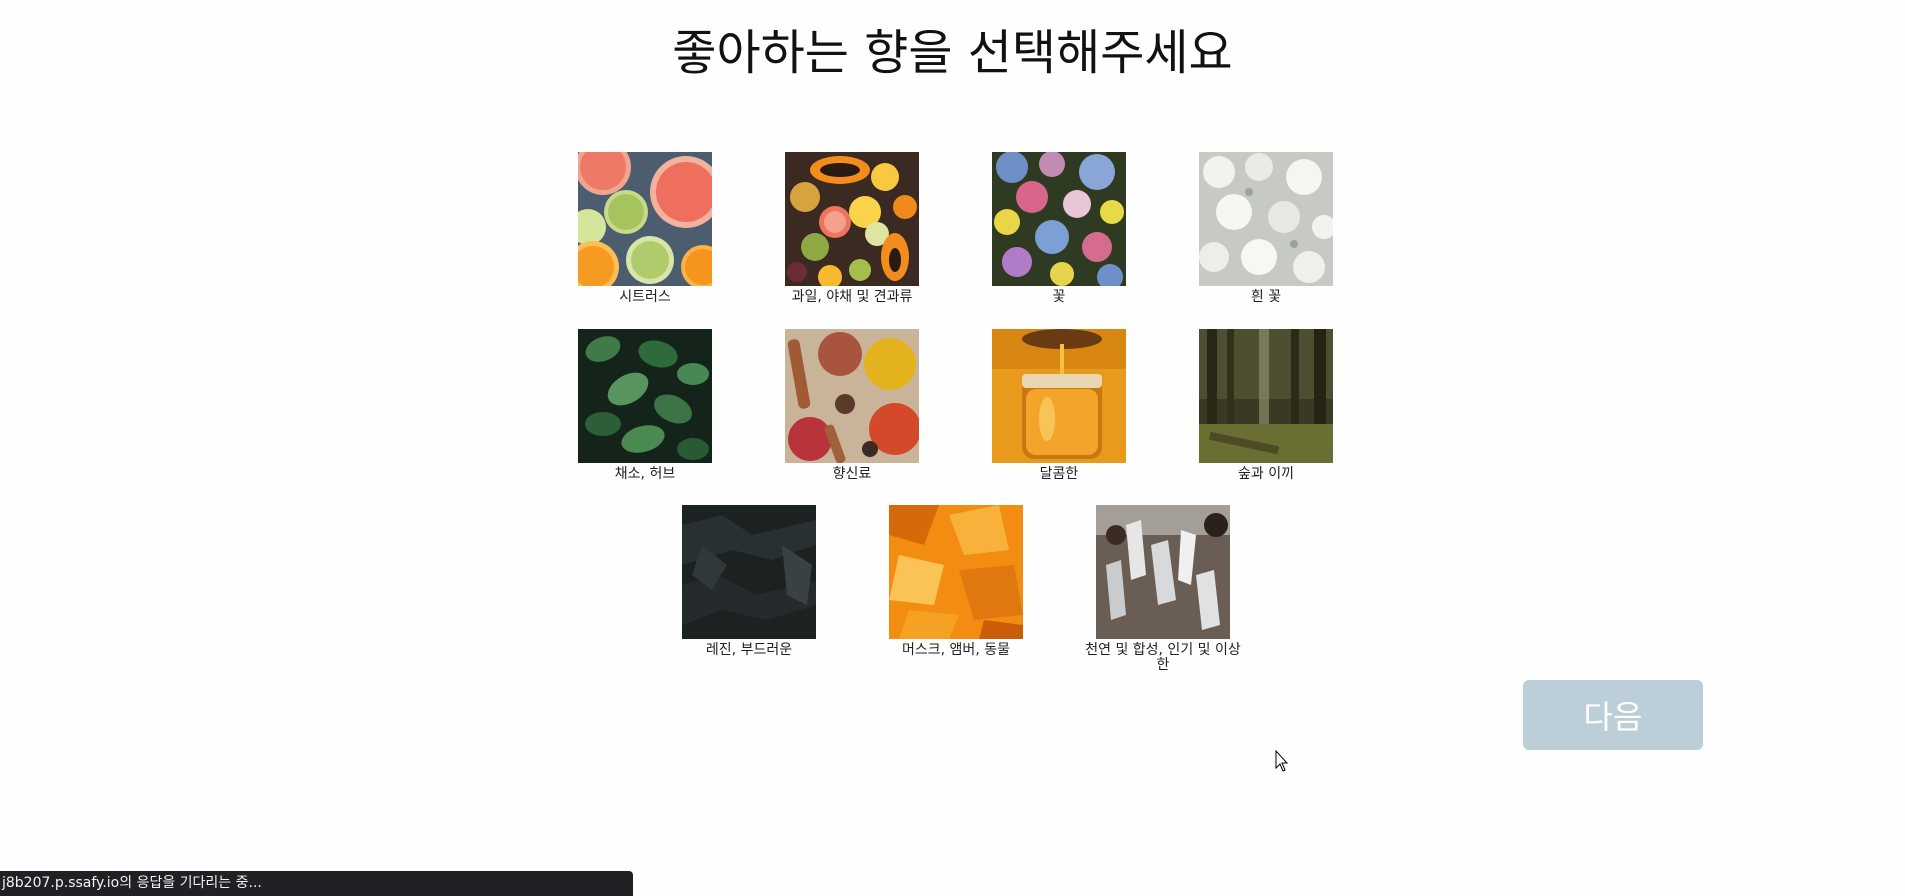  I want to click on scent-label: 흰 꽃, so click(1266, 297).